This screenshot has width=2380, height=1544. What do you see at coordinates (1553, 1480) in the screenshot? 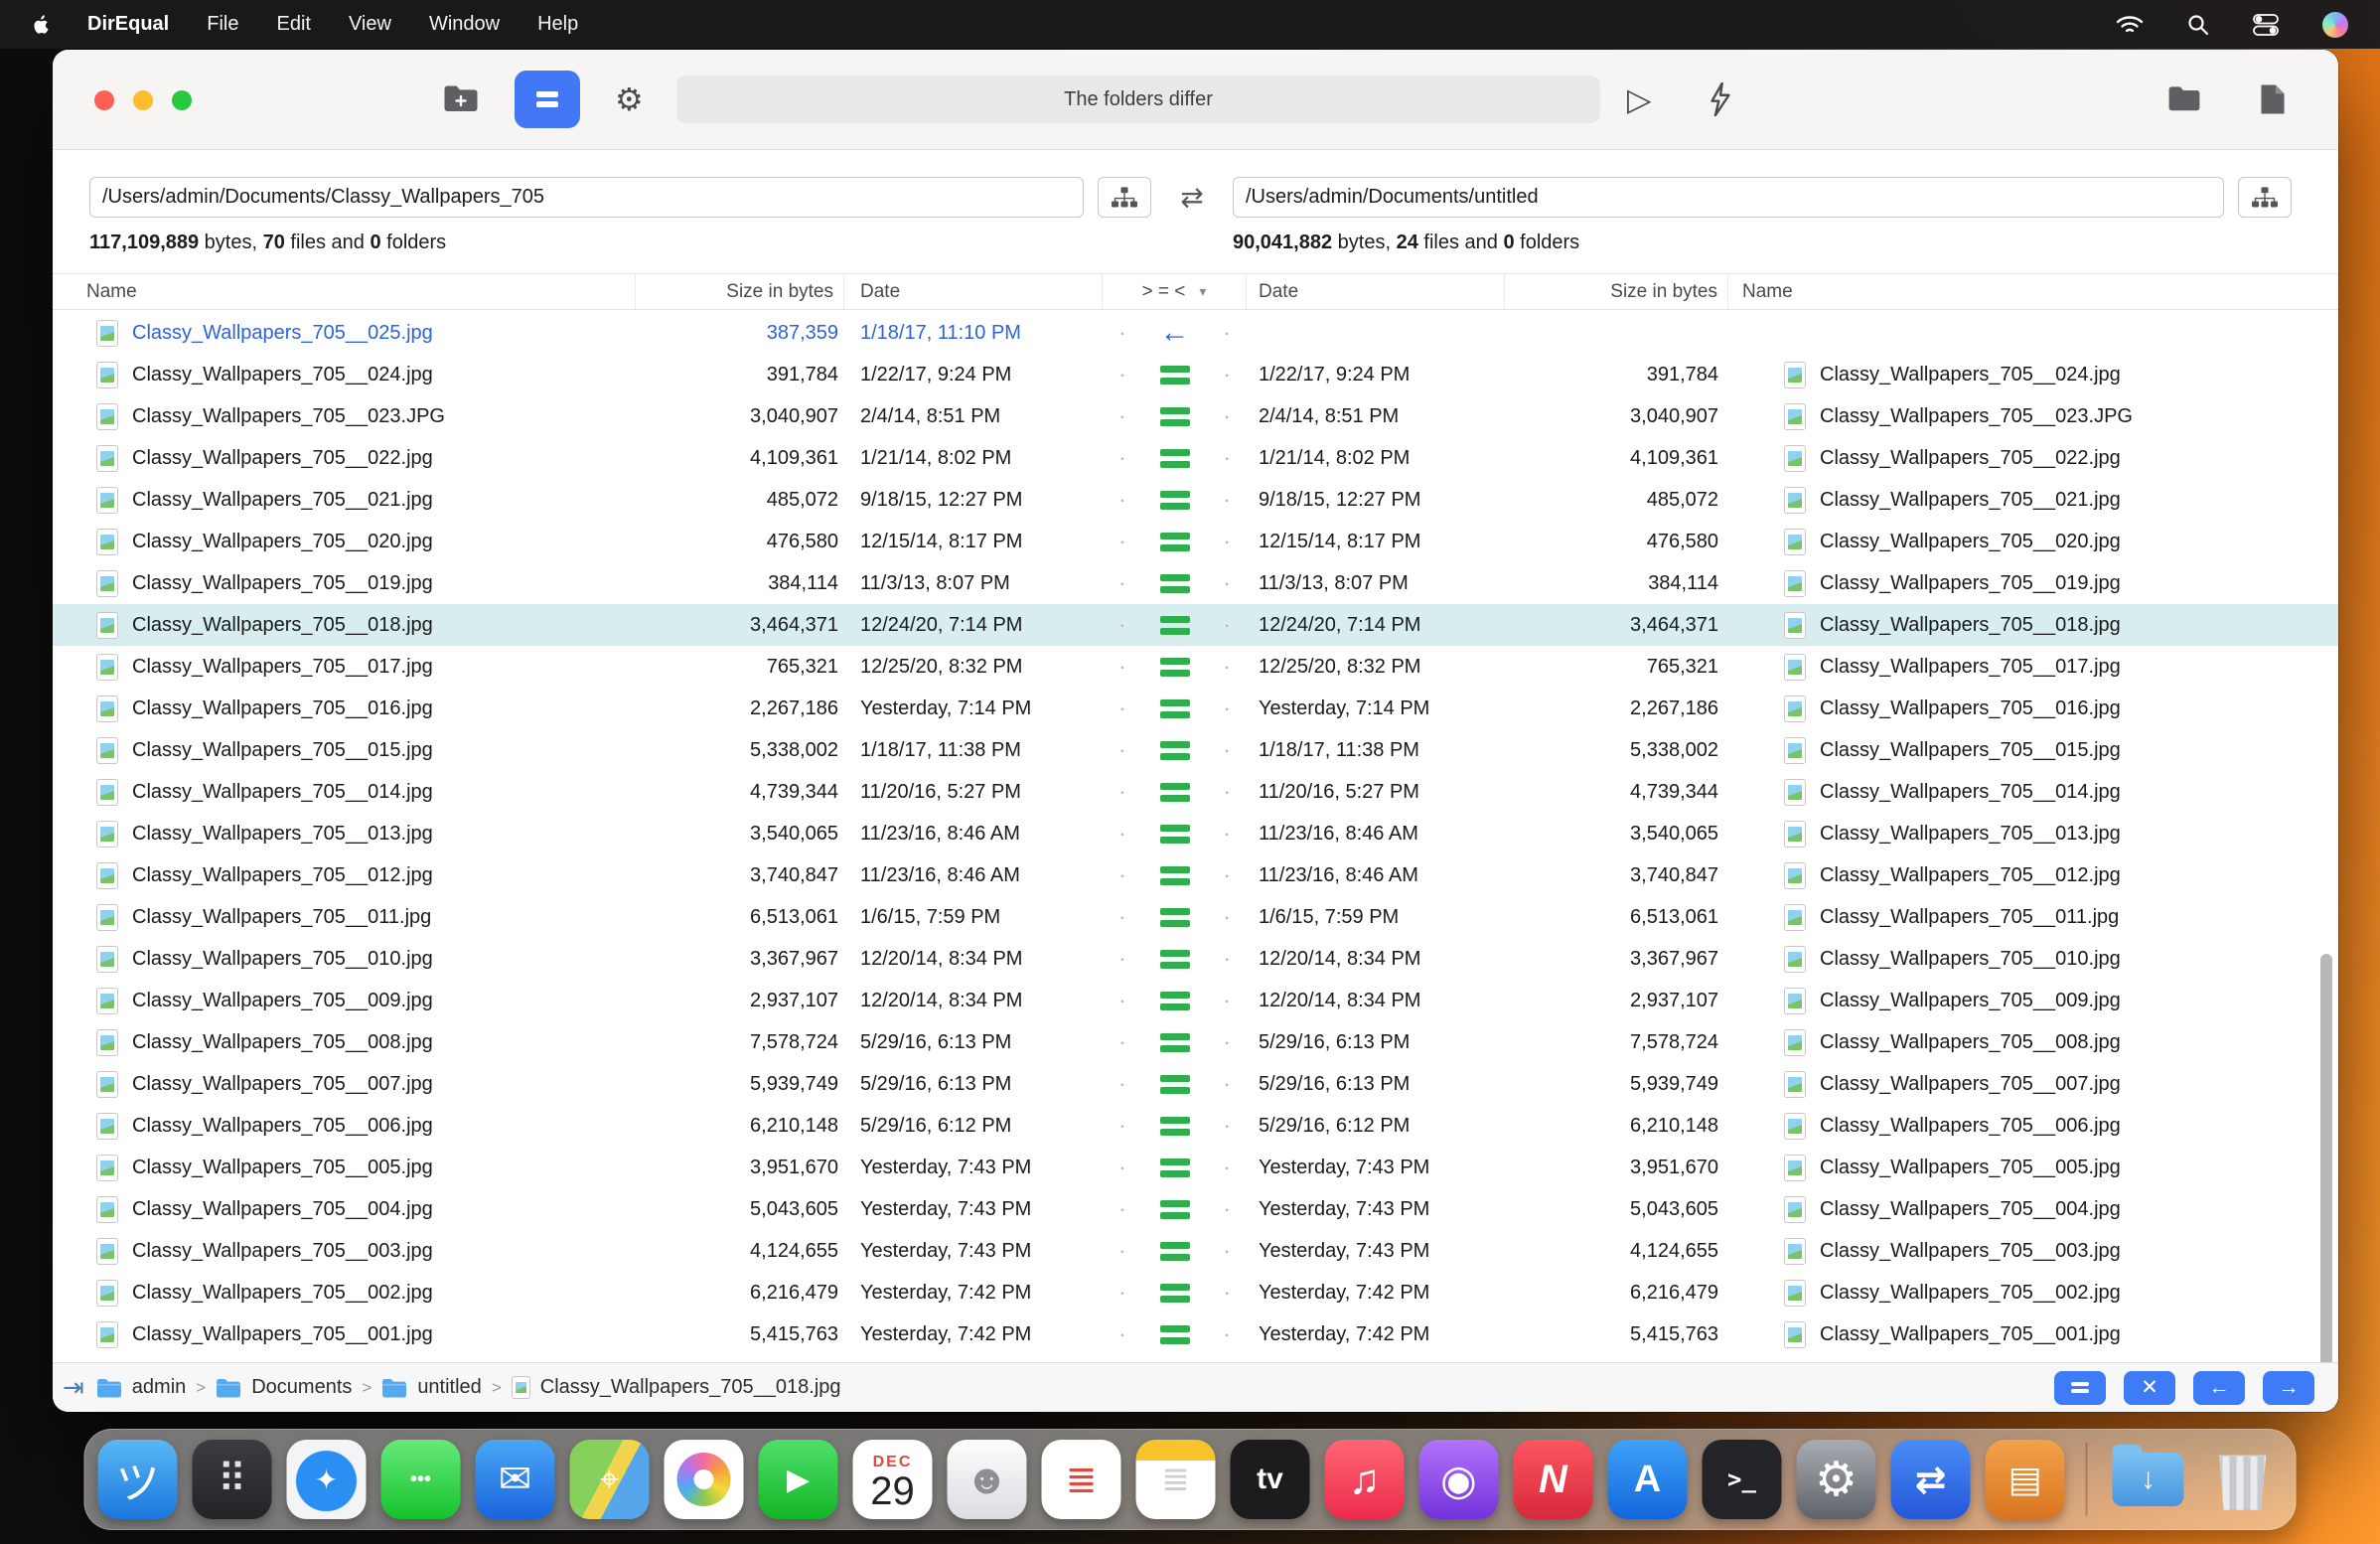
I see `dock-news-icon: N` at bounding box center [1553, 1480].